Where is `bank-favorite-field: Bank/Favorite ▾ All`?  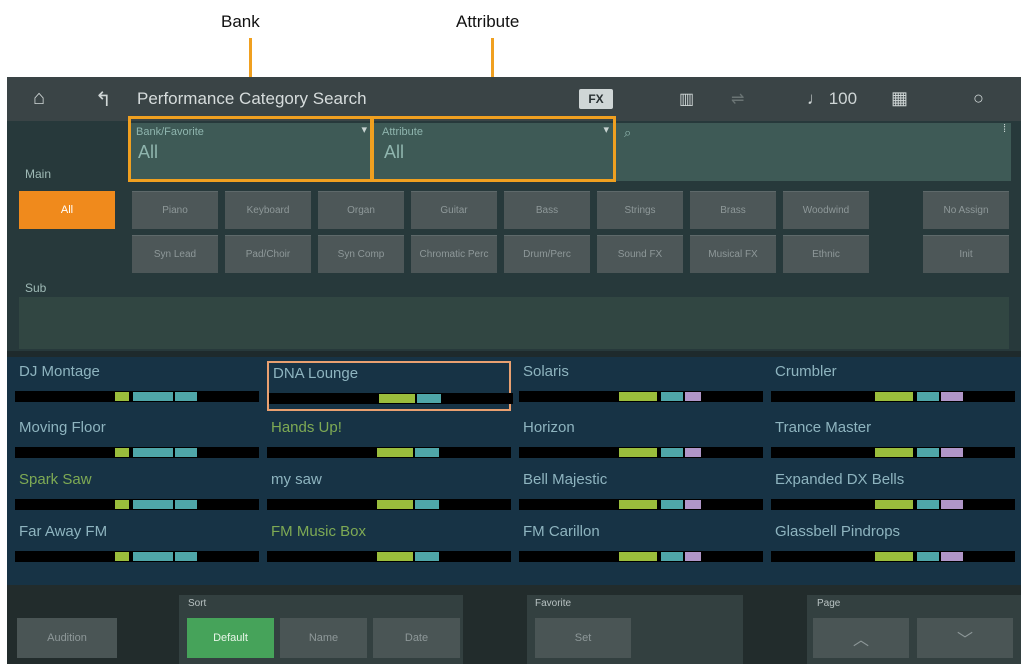
bank-favorite-field: Bank/Favorite ▾ All is located at coordinates (250, 152).